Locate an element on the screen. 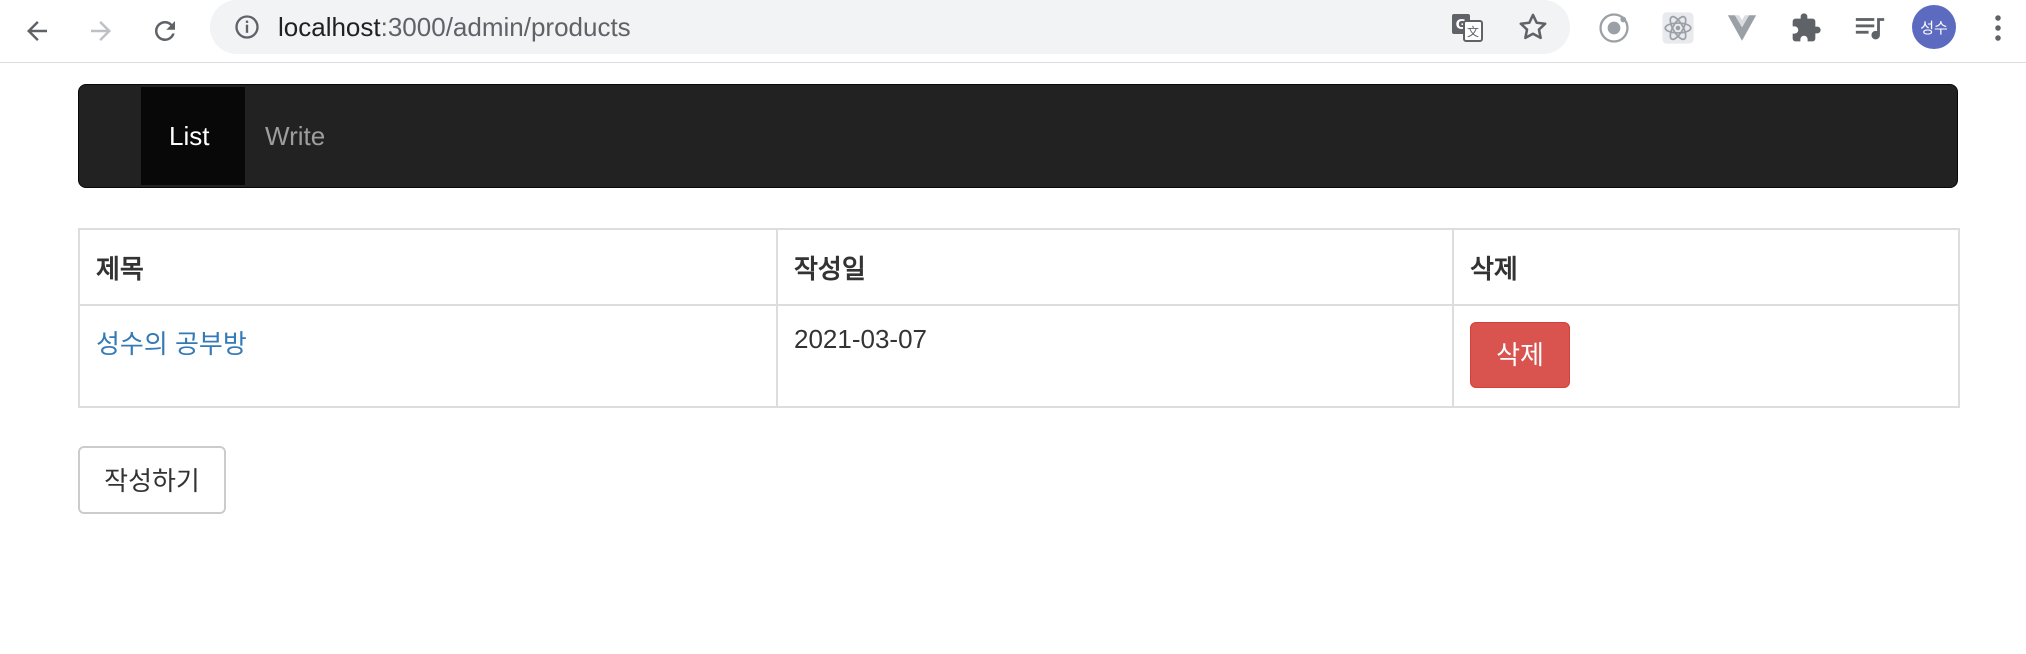  translate-icon: G文 is located at coordinates (1467, 27).